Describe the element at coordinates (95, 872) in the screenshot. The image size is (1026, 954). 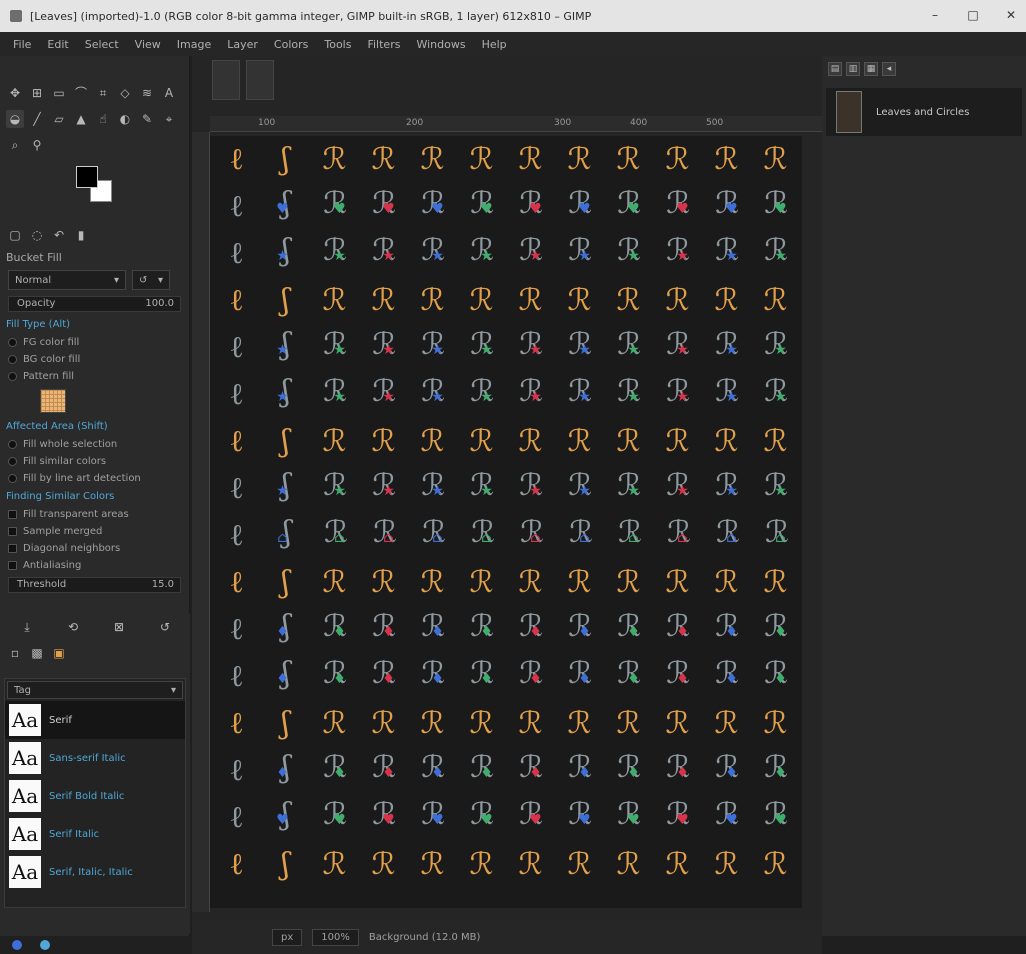
I see `font-item: Aa Serif, Italic, Italic` at that location.